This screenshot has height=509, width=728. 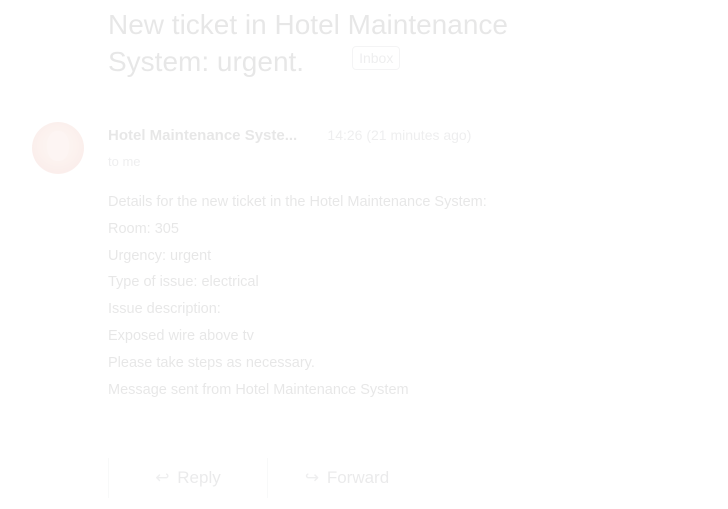 What do you see at coordinates (312, 477) in the screenshot?
I see `forward-icon: ↪` at bounding box center [312, 477].